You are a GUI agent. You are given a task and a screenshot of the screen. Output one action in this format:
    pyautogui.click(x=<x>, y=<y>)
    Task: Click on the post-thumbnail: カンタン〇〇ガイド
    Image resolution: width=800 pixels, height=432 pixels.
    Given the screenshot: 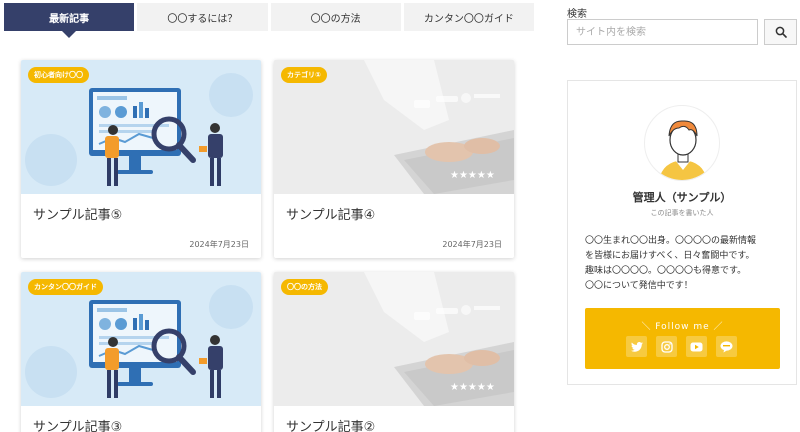 What is the action you would take?
    pyautogui.click(x=141, y=339)
    